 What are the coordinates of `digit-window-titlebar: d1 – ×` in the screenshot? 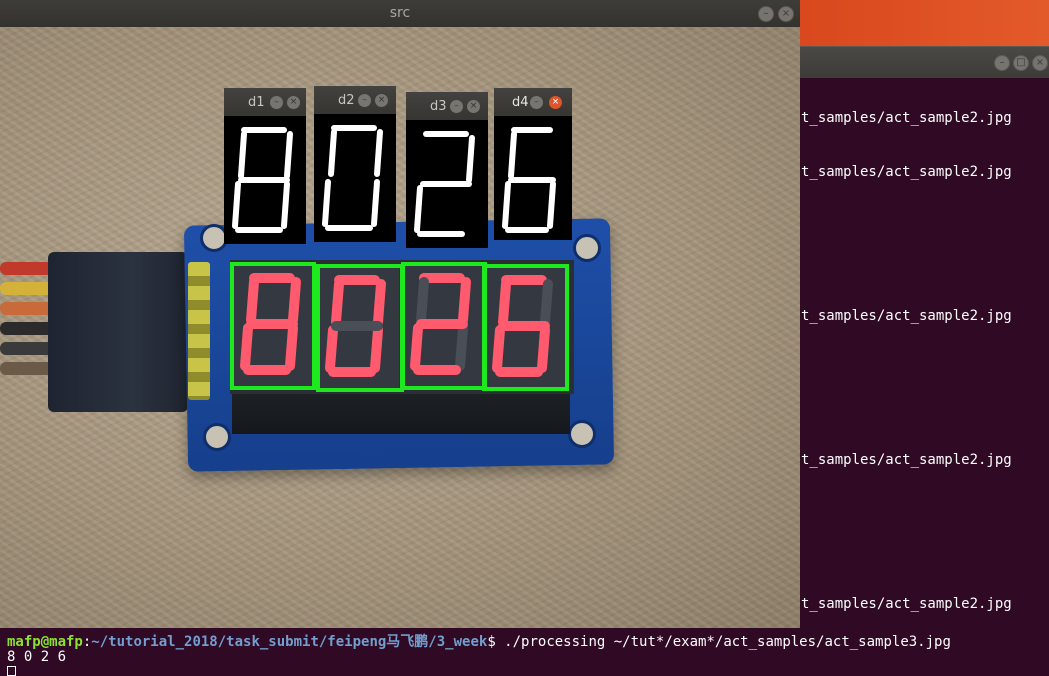 It's located at (265, 102).